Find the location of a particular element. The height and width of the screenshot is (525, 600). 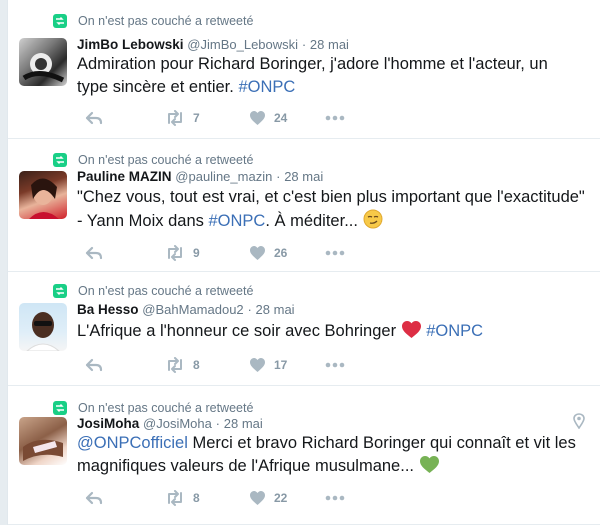

fullname: Ba Hesso is located at coordinates (108, 309).